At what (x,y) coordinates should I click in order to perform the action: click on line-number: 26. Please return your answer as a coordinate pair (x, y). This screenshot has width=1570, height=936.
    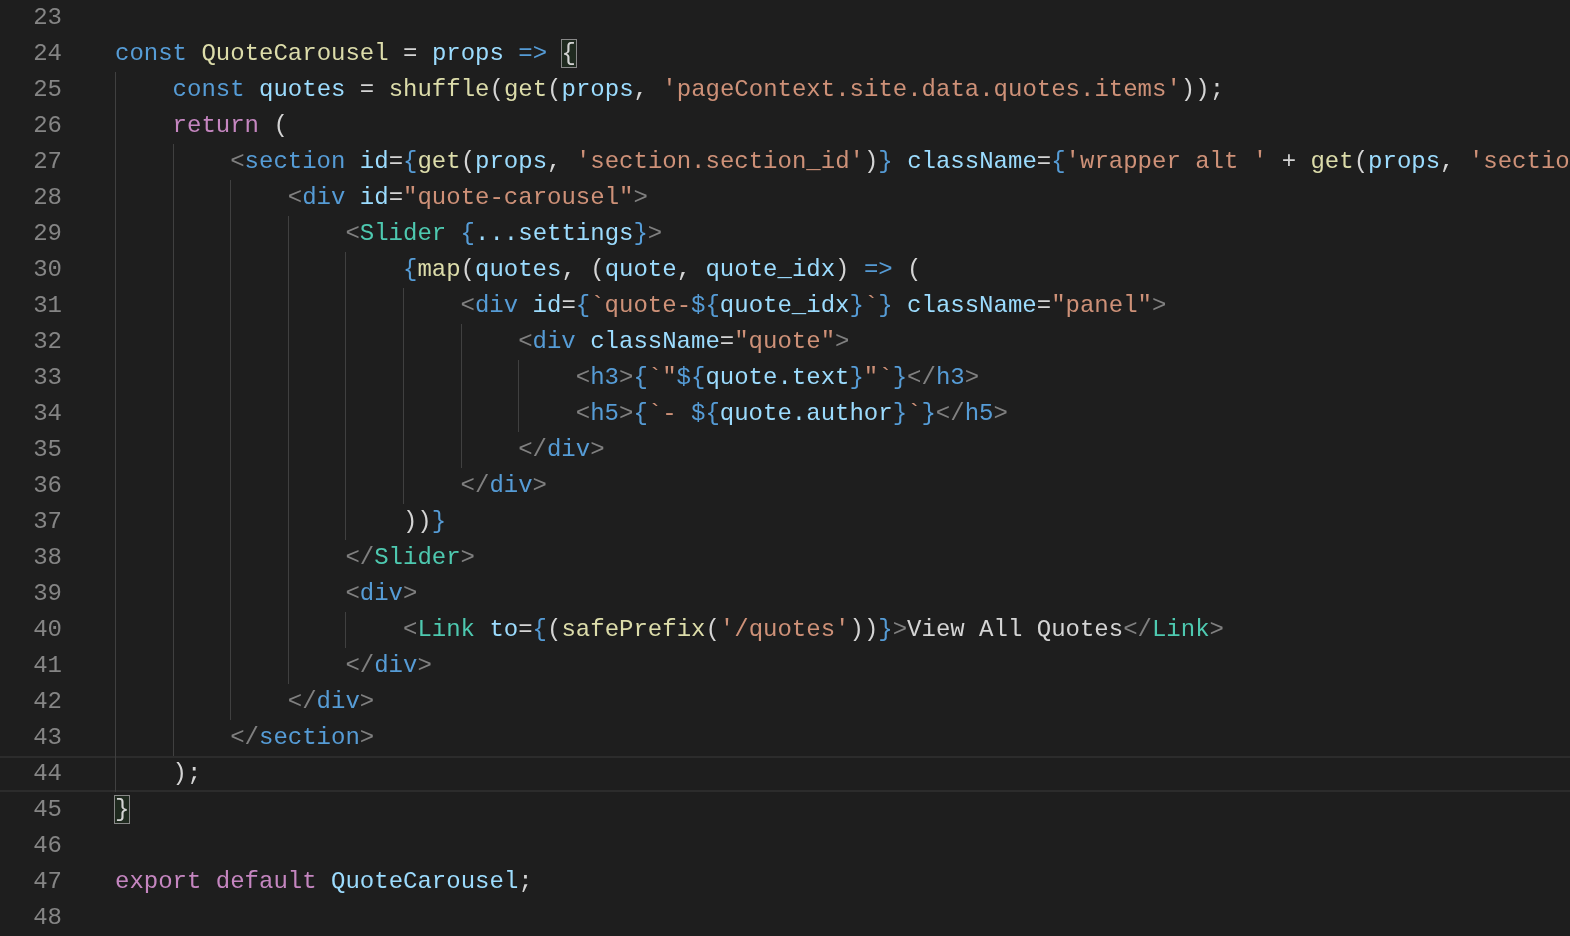
    Looking at the image, I should click on (47, 126).